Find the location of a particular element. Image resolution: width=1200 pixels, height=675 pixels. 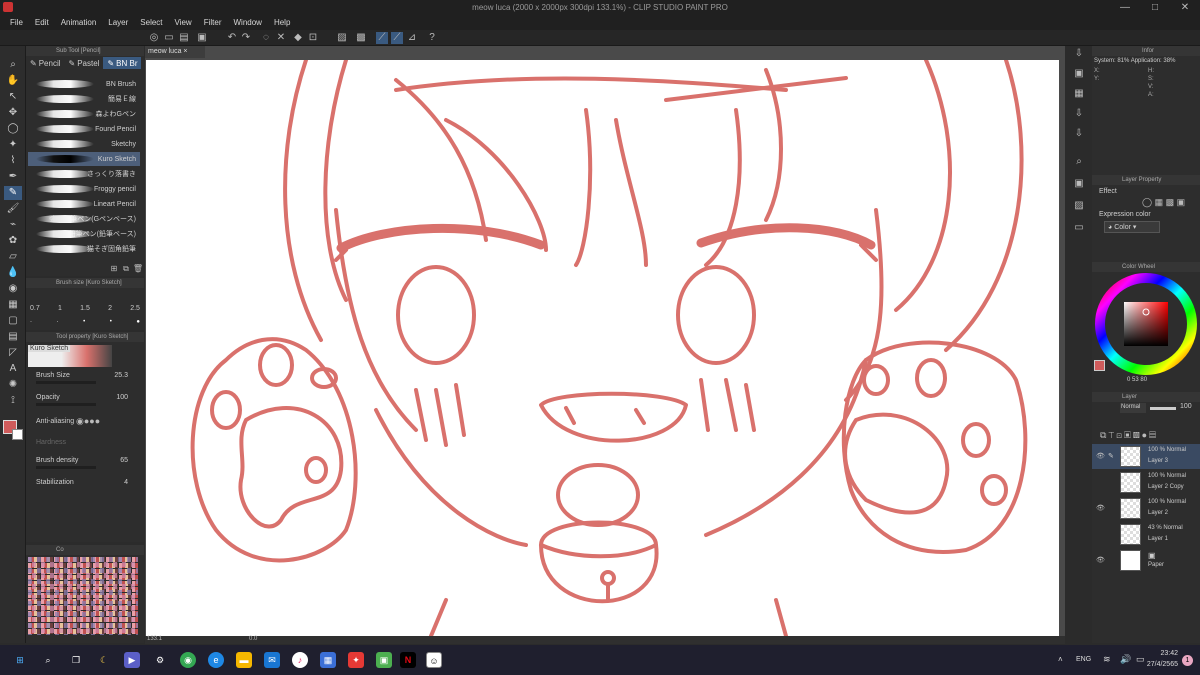

anti-aliasing-row: Anti-aliasing ◉●●● is located at coordinates (86, 421).